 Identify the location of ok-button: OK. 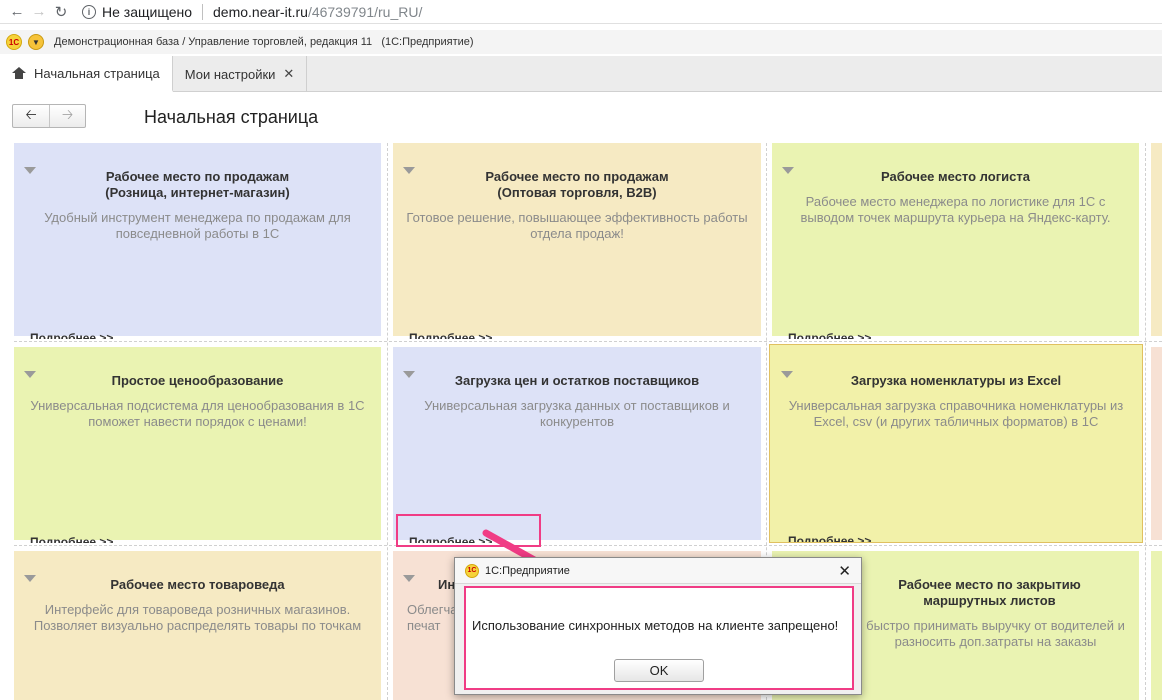
(659, 670).